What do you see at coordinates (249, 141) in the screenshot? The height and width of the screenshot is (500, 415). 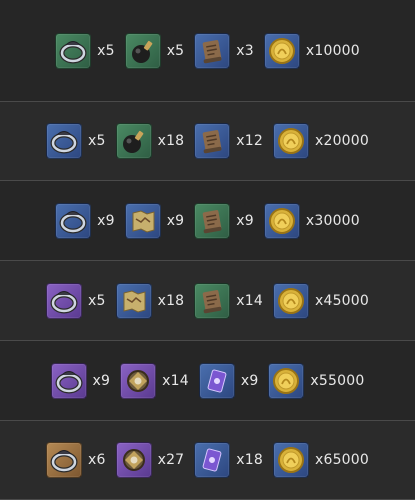 I see `reward-quantity: x12` at bounding box center [249, 141].